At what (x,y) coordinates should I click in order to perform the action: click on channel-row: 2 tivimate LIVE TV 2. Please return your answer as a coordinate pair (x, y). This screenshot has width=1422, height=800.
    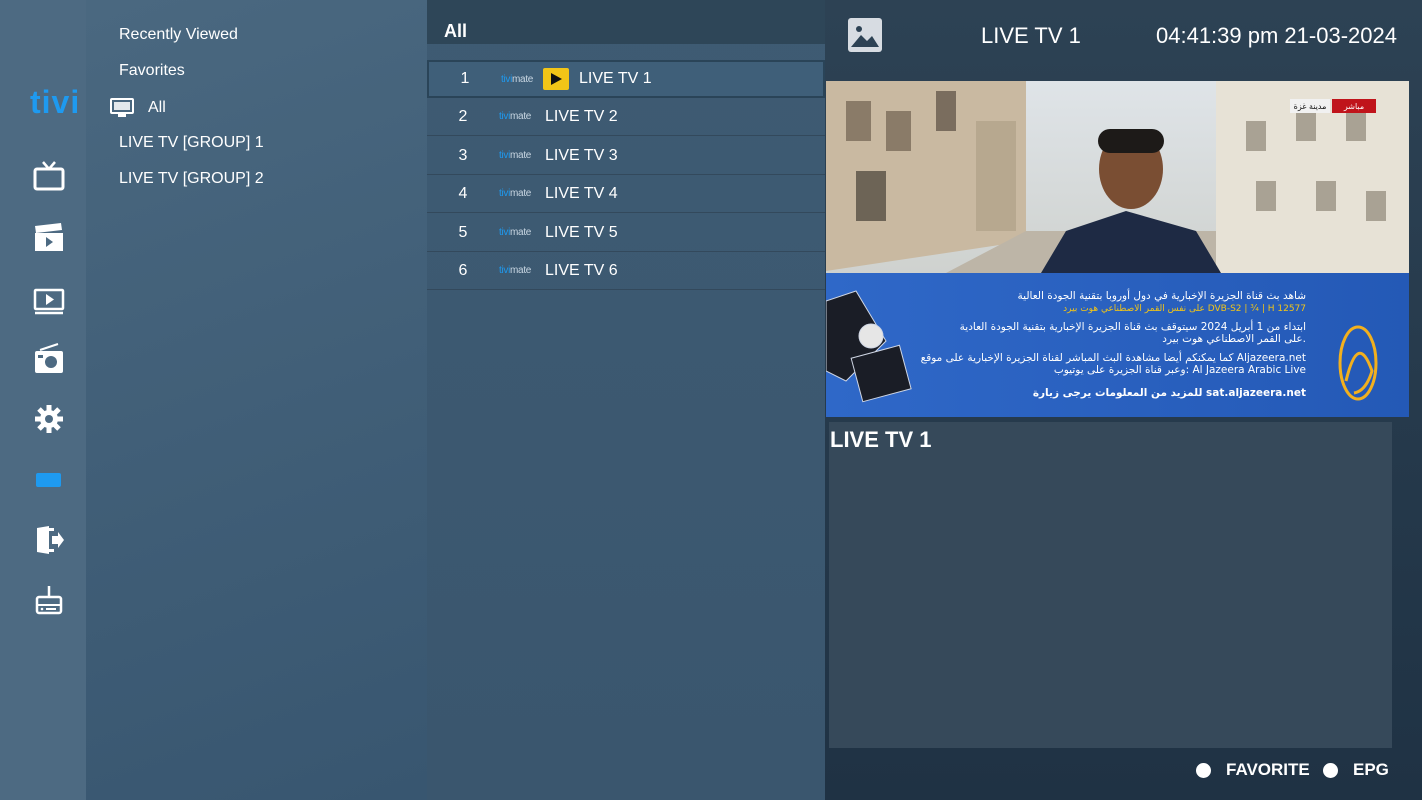
    Looking at the image, I should click on (626, 117).